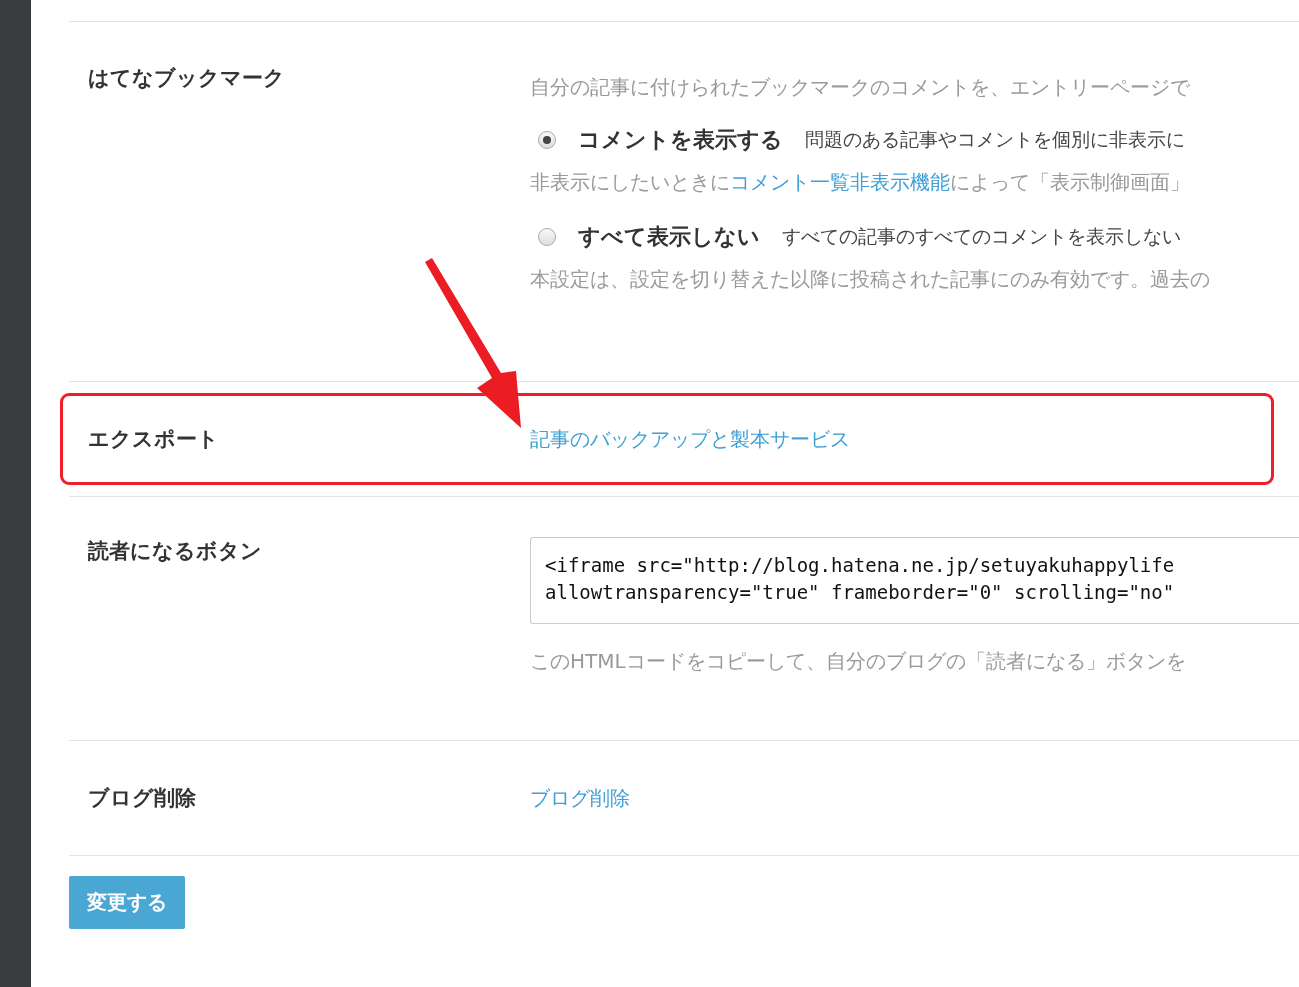 This screenshot has height=987, width=1299. Describe the element at coordinates (840, 182) in the screenshot. I see `hide-comments-link: コメント一覧非表示機能` at that location.